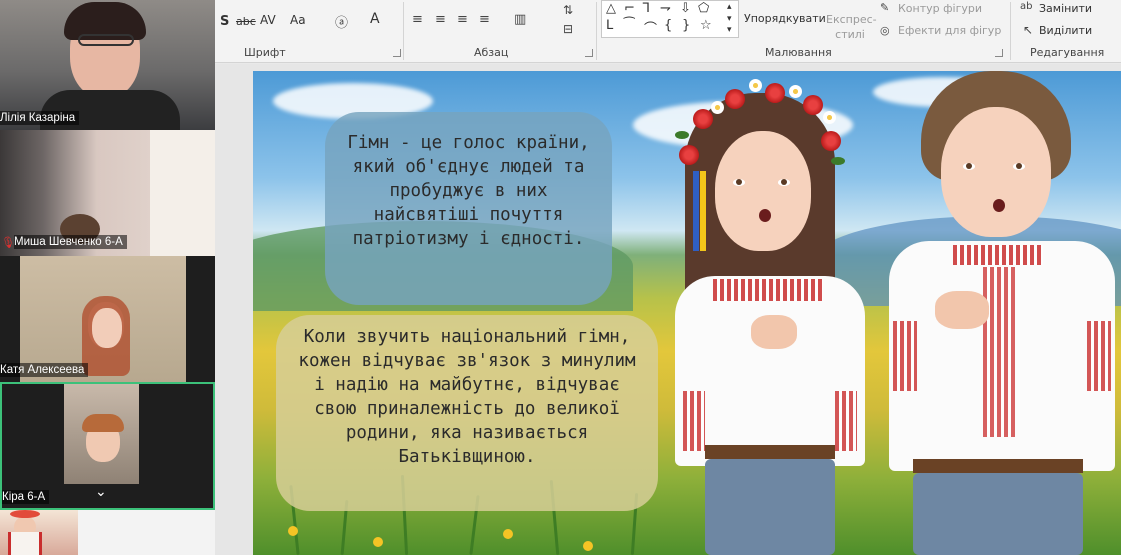 This screenshot has height=555, width=1121. What do you see at coordinates (397, 53) in the screenshot?
I see `font-dialog-launcher-icon` at bounding box center [397, 53].